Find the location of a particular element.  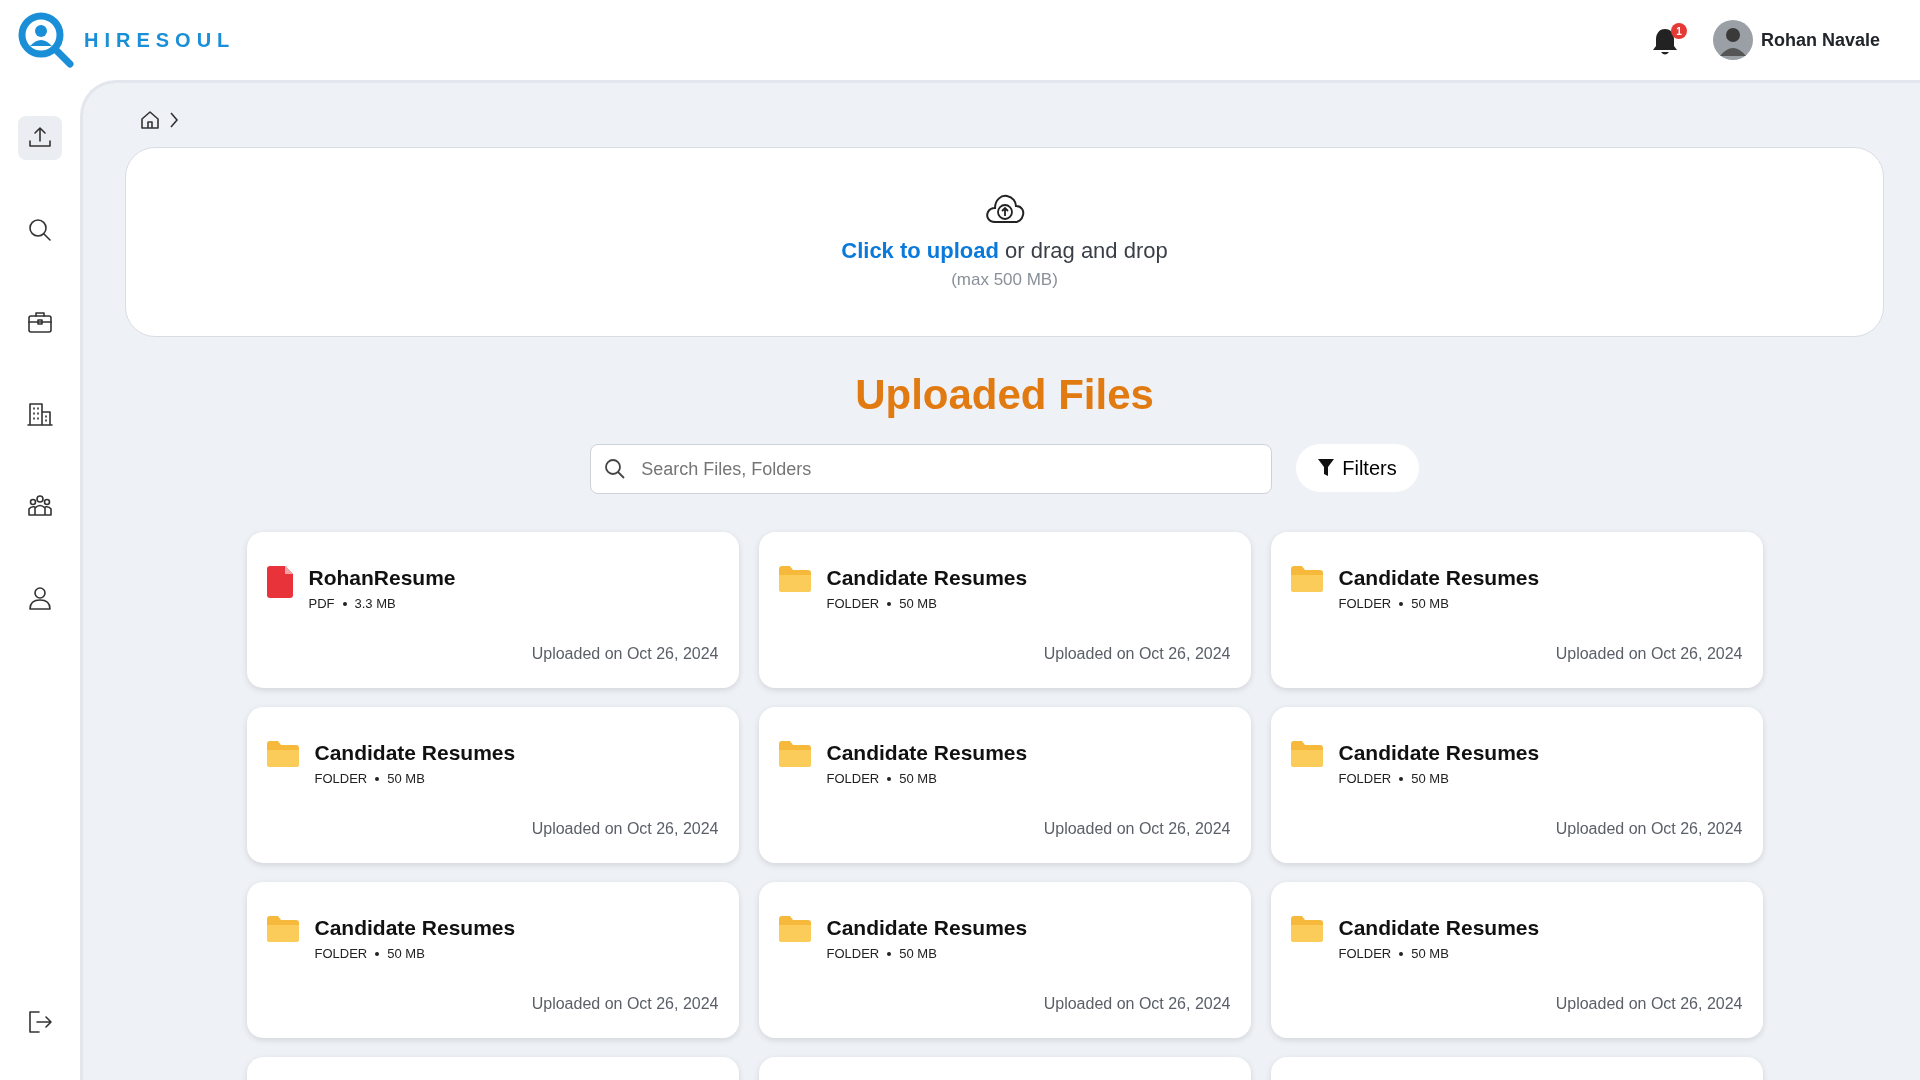

sidebar-button is located at coordinates (40, 138).